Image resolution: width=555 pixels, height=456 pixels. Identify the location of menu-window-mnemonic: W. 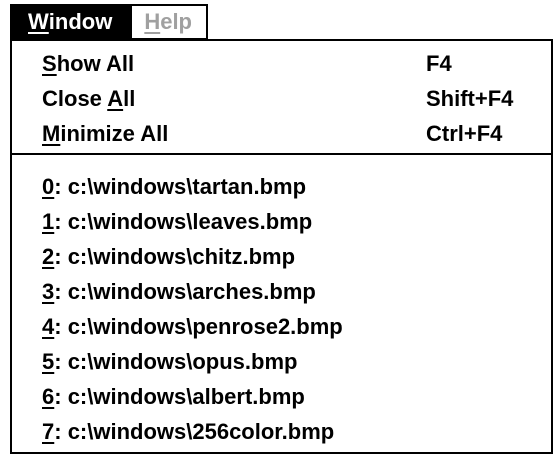
(38, 21).